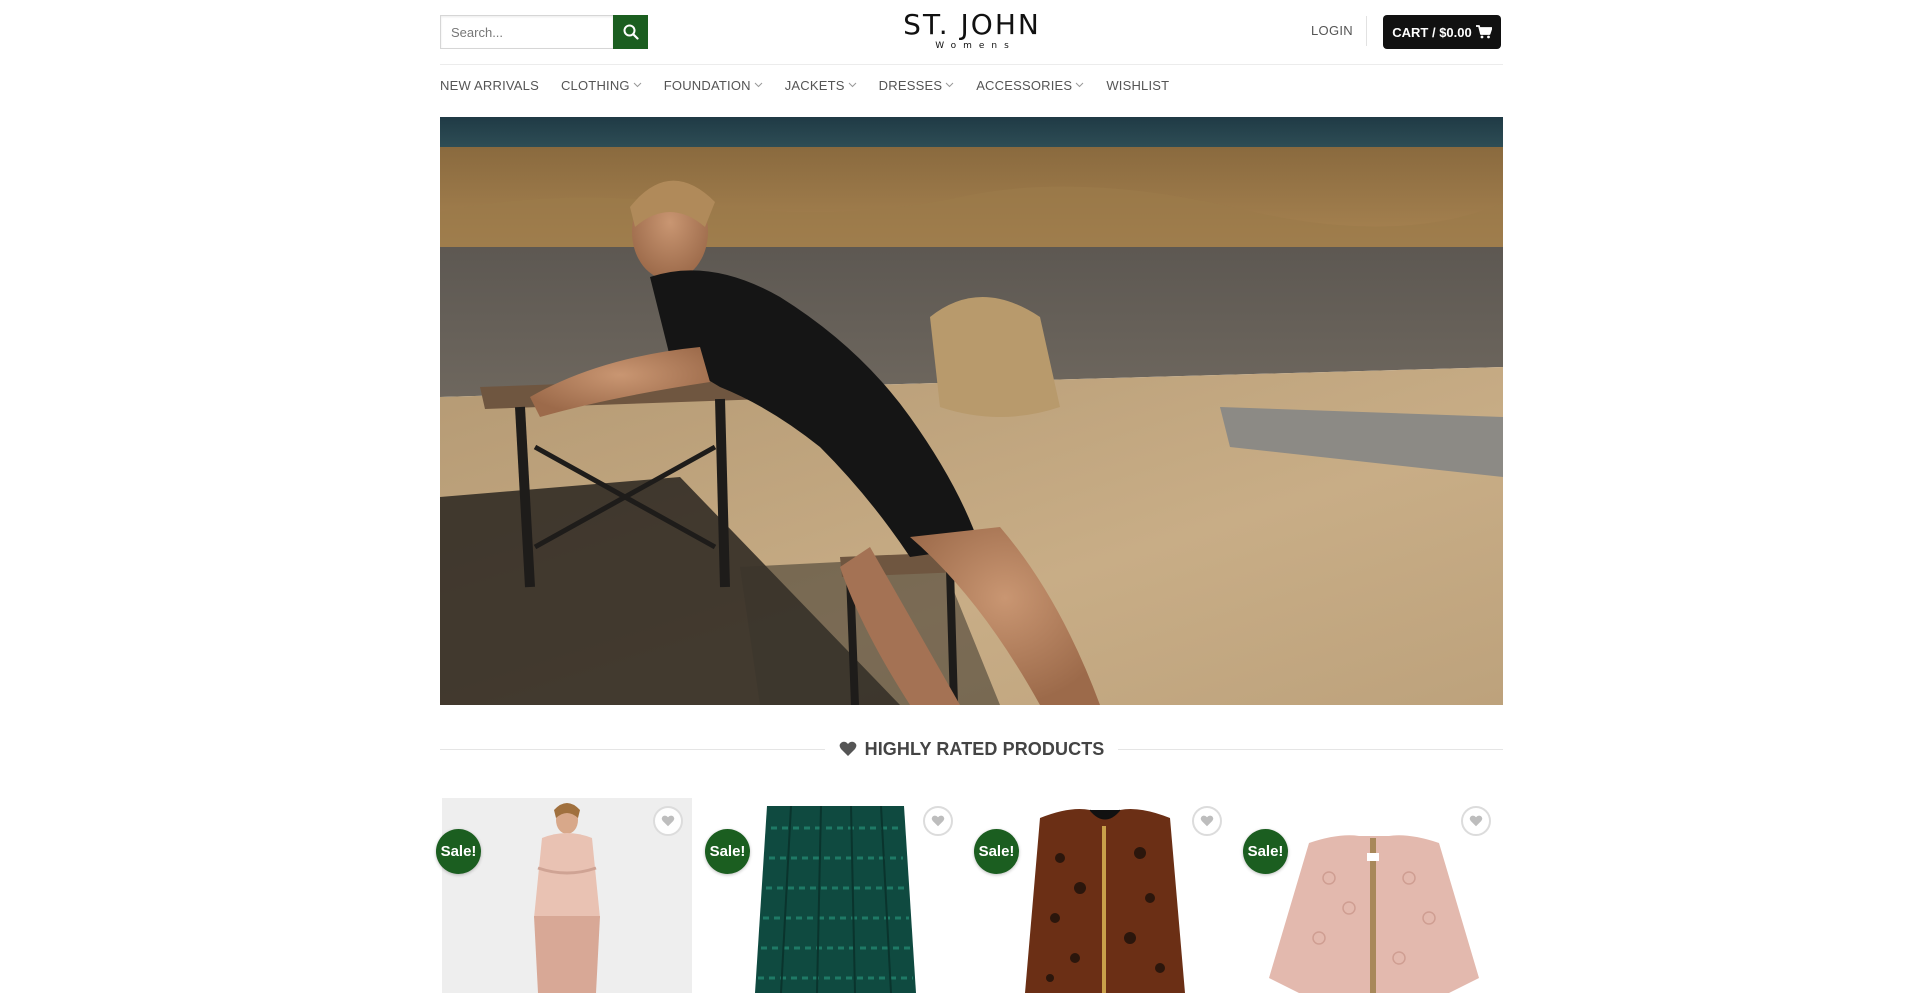  What do you see at coordinates (1332, 30) in the screenshot?
I see `login-link: LOGIN` at bounding box center [1332, 30].